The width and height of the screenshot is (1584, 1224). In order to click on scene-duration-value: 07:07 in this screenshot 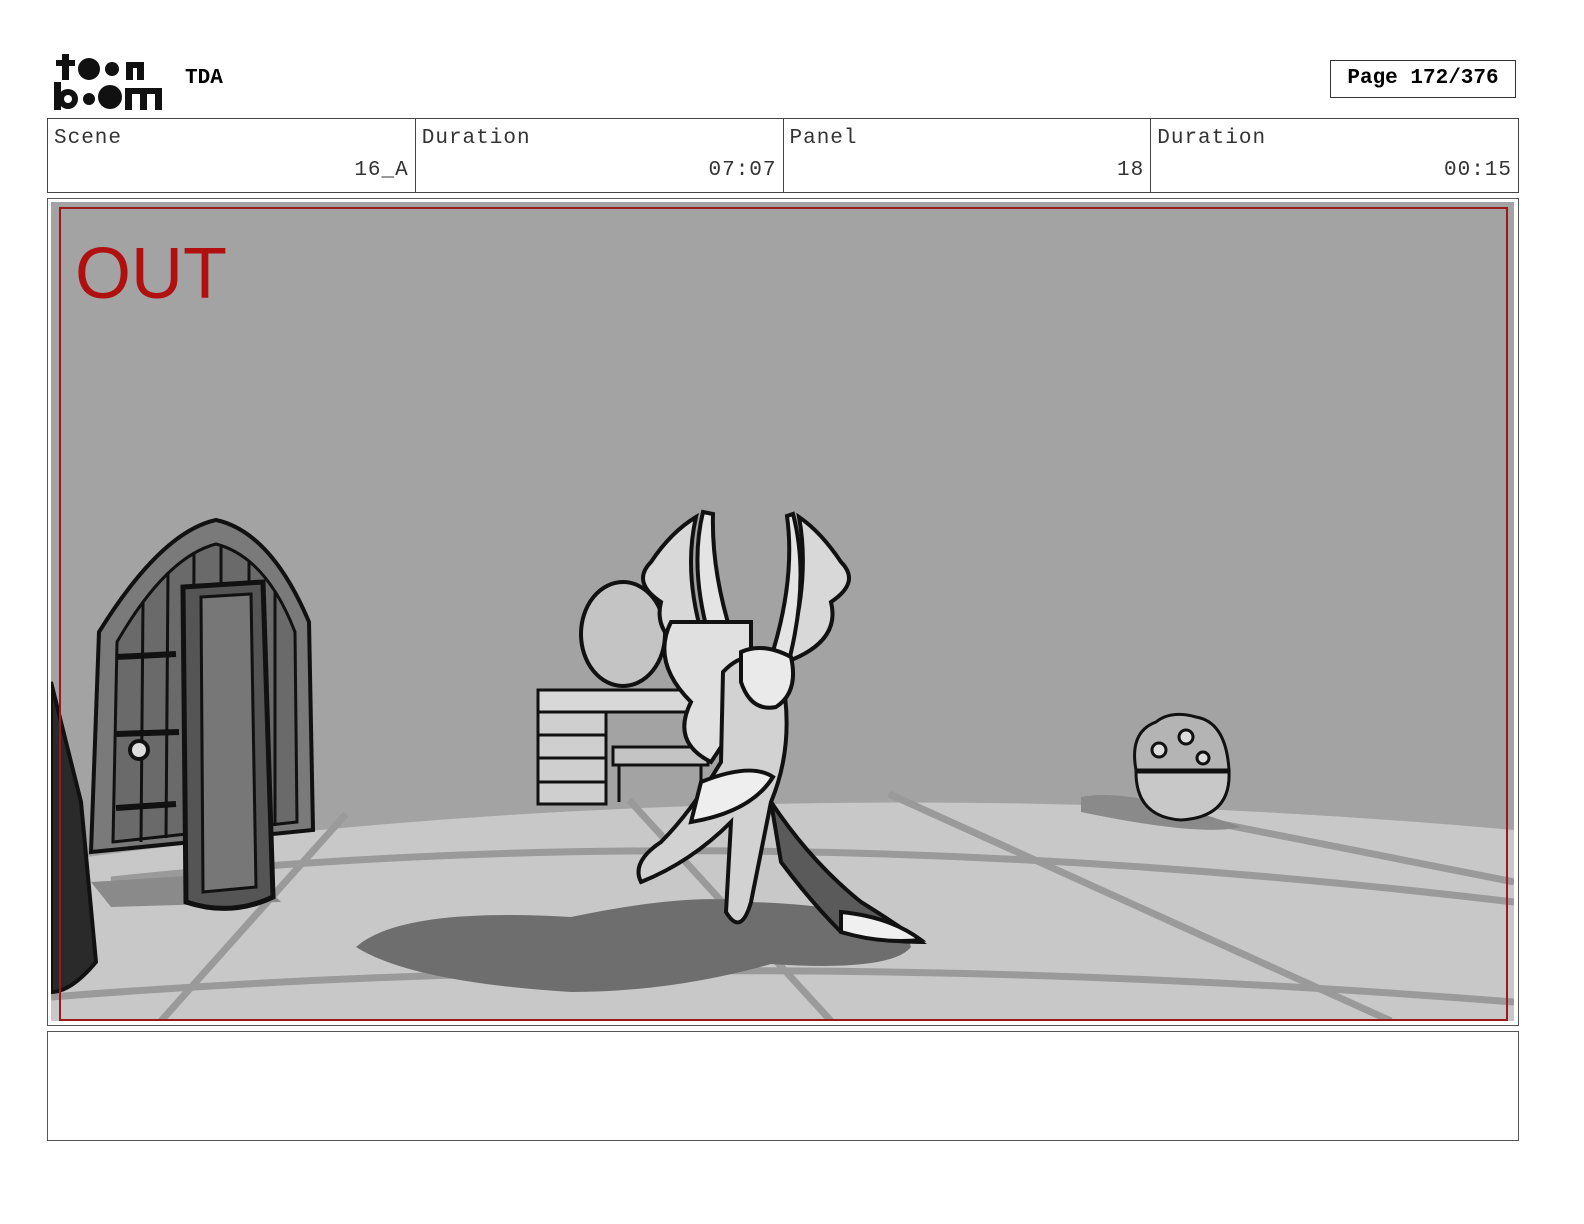, I will do `click(742, 170)`.